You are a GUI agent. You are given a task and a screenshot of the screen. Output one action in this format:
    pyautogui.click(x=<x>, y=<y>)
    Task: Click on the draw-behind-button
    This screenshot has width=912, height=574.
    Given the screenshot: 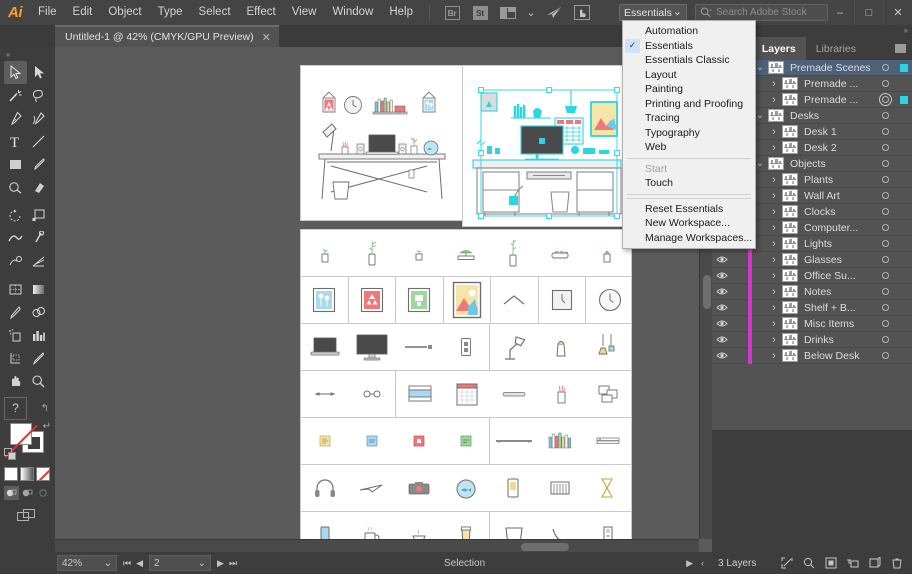 What is the action you would take?
    pyautogui.click(x=27, y=493)
    